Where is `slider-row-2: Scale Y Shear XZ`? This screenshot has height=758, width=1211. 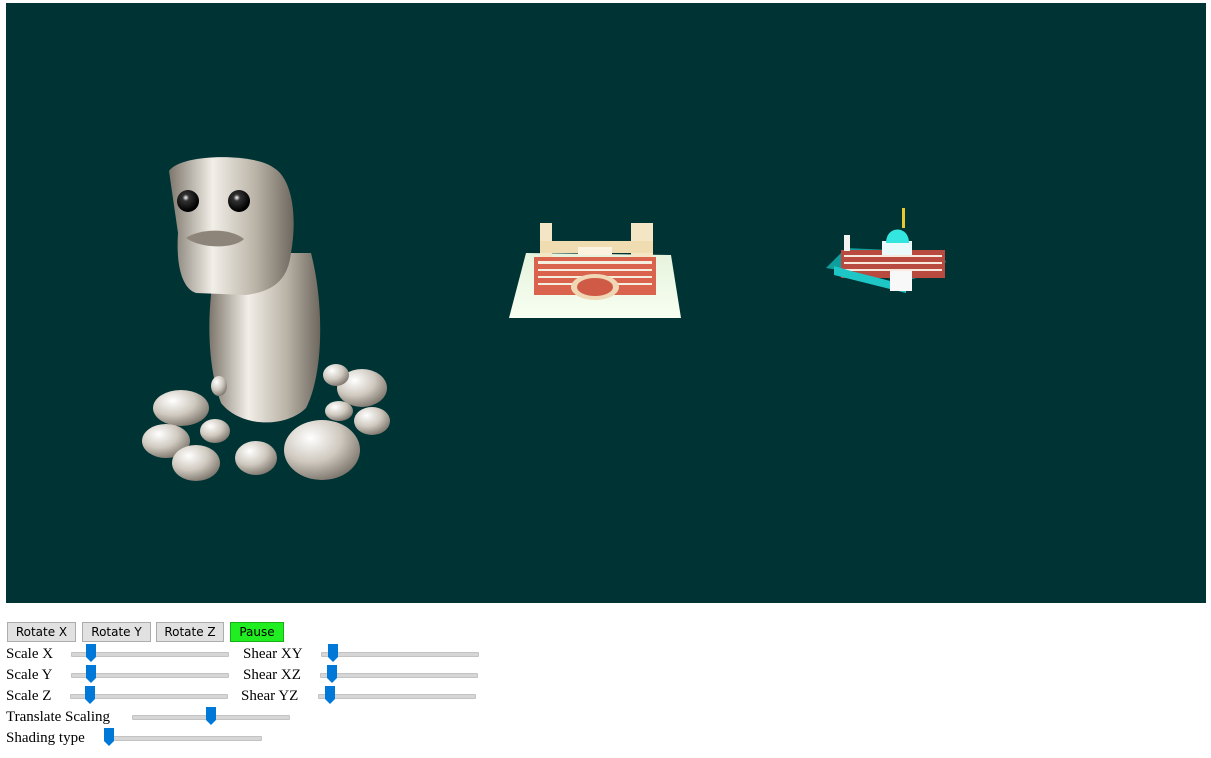 slider-row-2: Scale Y Shear XZ is located at coordinates (246, 675).